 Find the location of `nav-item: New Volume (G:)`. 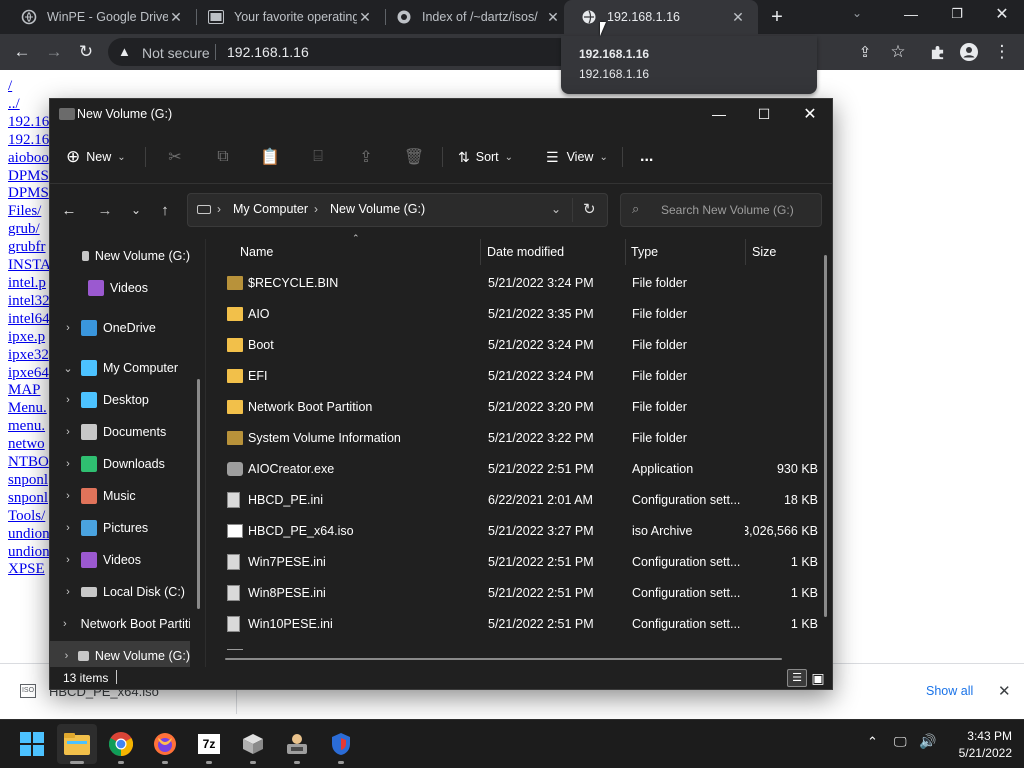

nav-item: New Volume (G:) is located at coordinates (120, 256).